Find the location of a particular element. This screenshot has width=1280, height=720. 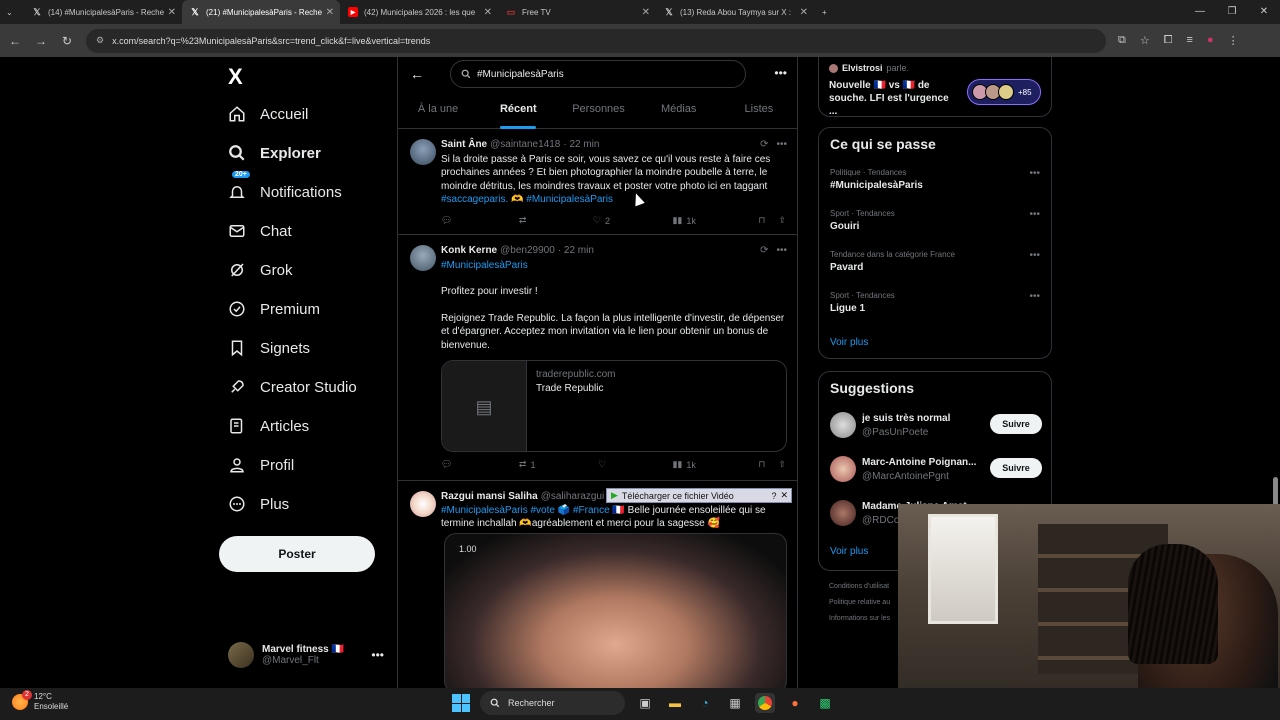

tweet-author-handle: @saliharazgui is located at coordinates (573, 496).